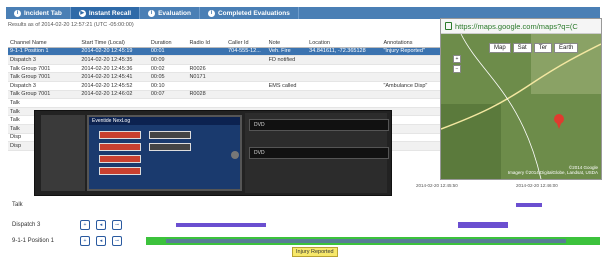 This screenshot has width=606, height=258. I want to click on table-cell: 2014-02-20 12:45:36, so click(107, 68).